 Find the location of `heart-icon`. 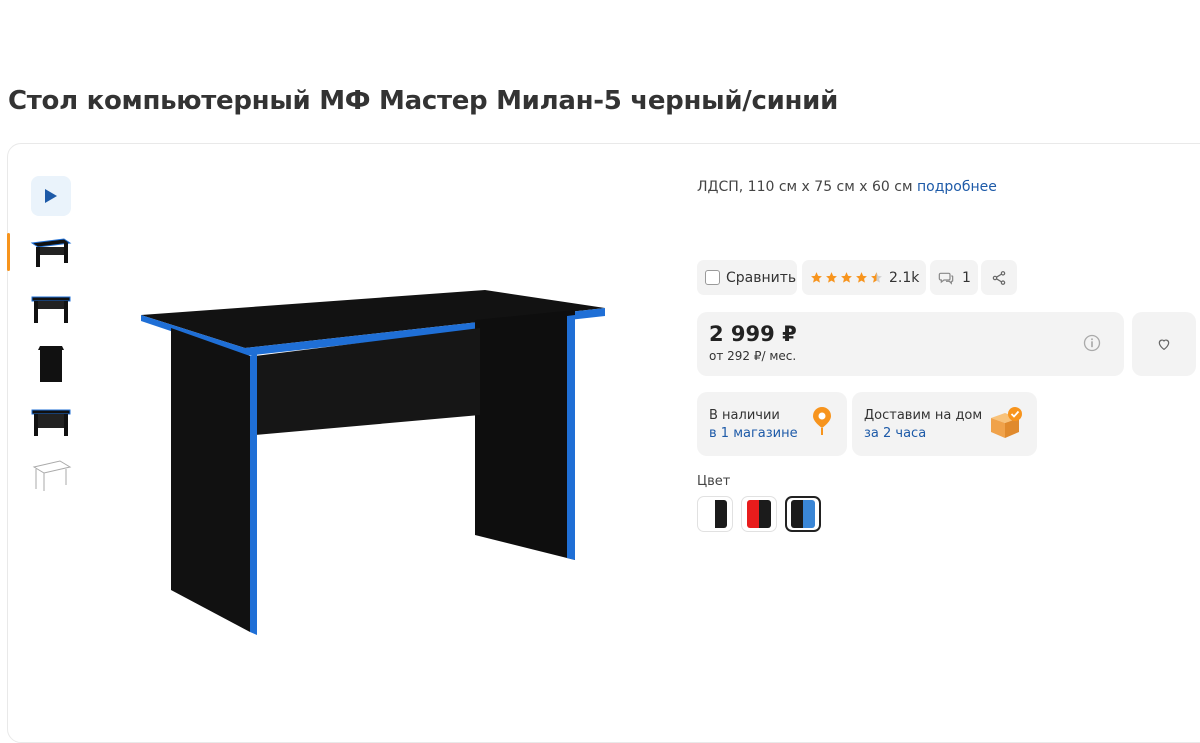

heart-icon is located at coordinates (1164, 345).